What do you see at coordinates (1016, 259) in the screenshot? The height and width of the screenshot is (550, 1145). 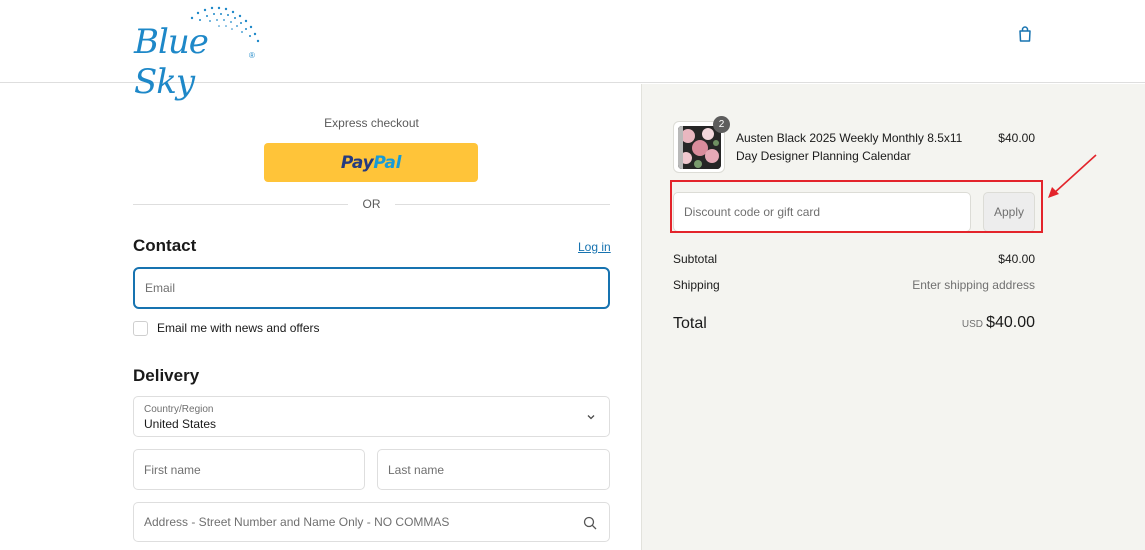 I see `subtotal-value: $40.00` at bounding box center [1016, 259].